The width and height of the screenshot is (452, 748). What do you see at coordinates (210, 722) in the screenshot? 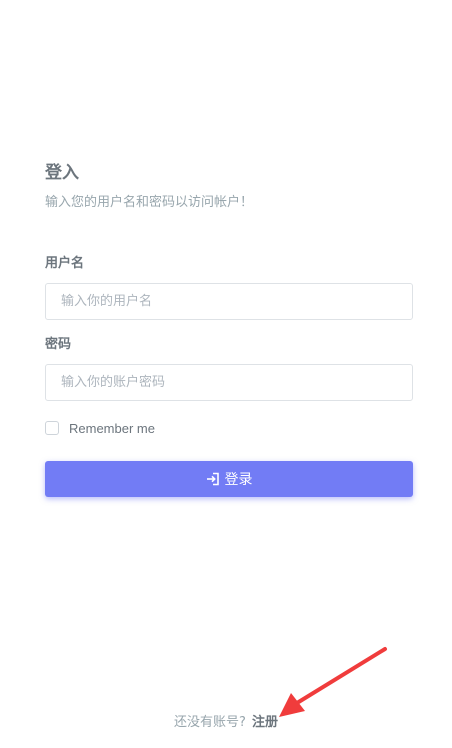
I see `no-account-prompt: 还没有账号?` at bounding box center [210, 722].